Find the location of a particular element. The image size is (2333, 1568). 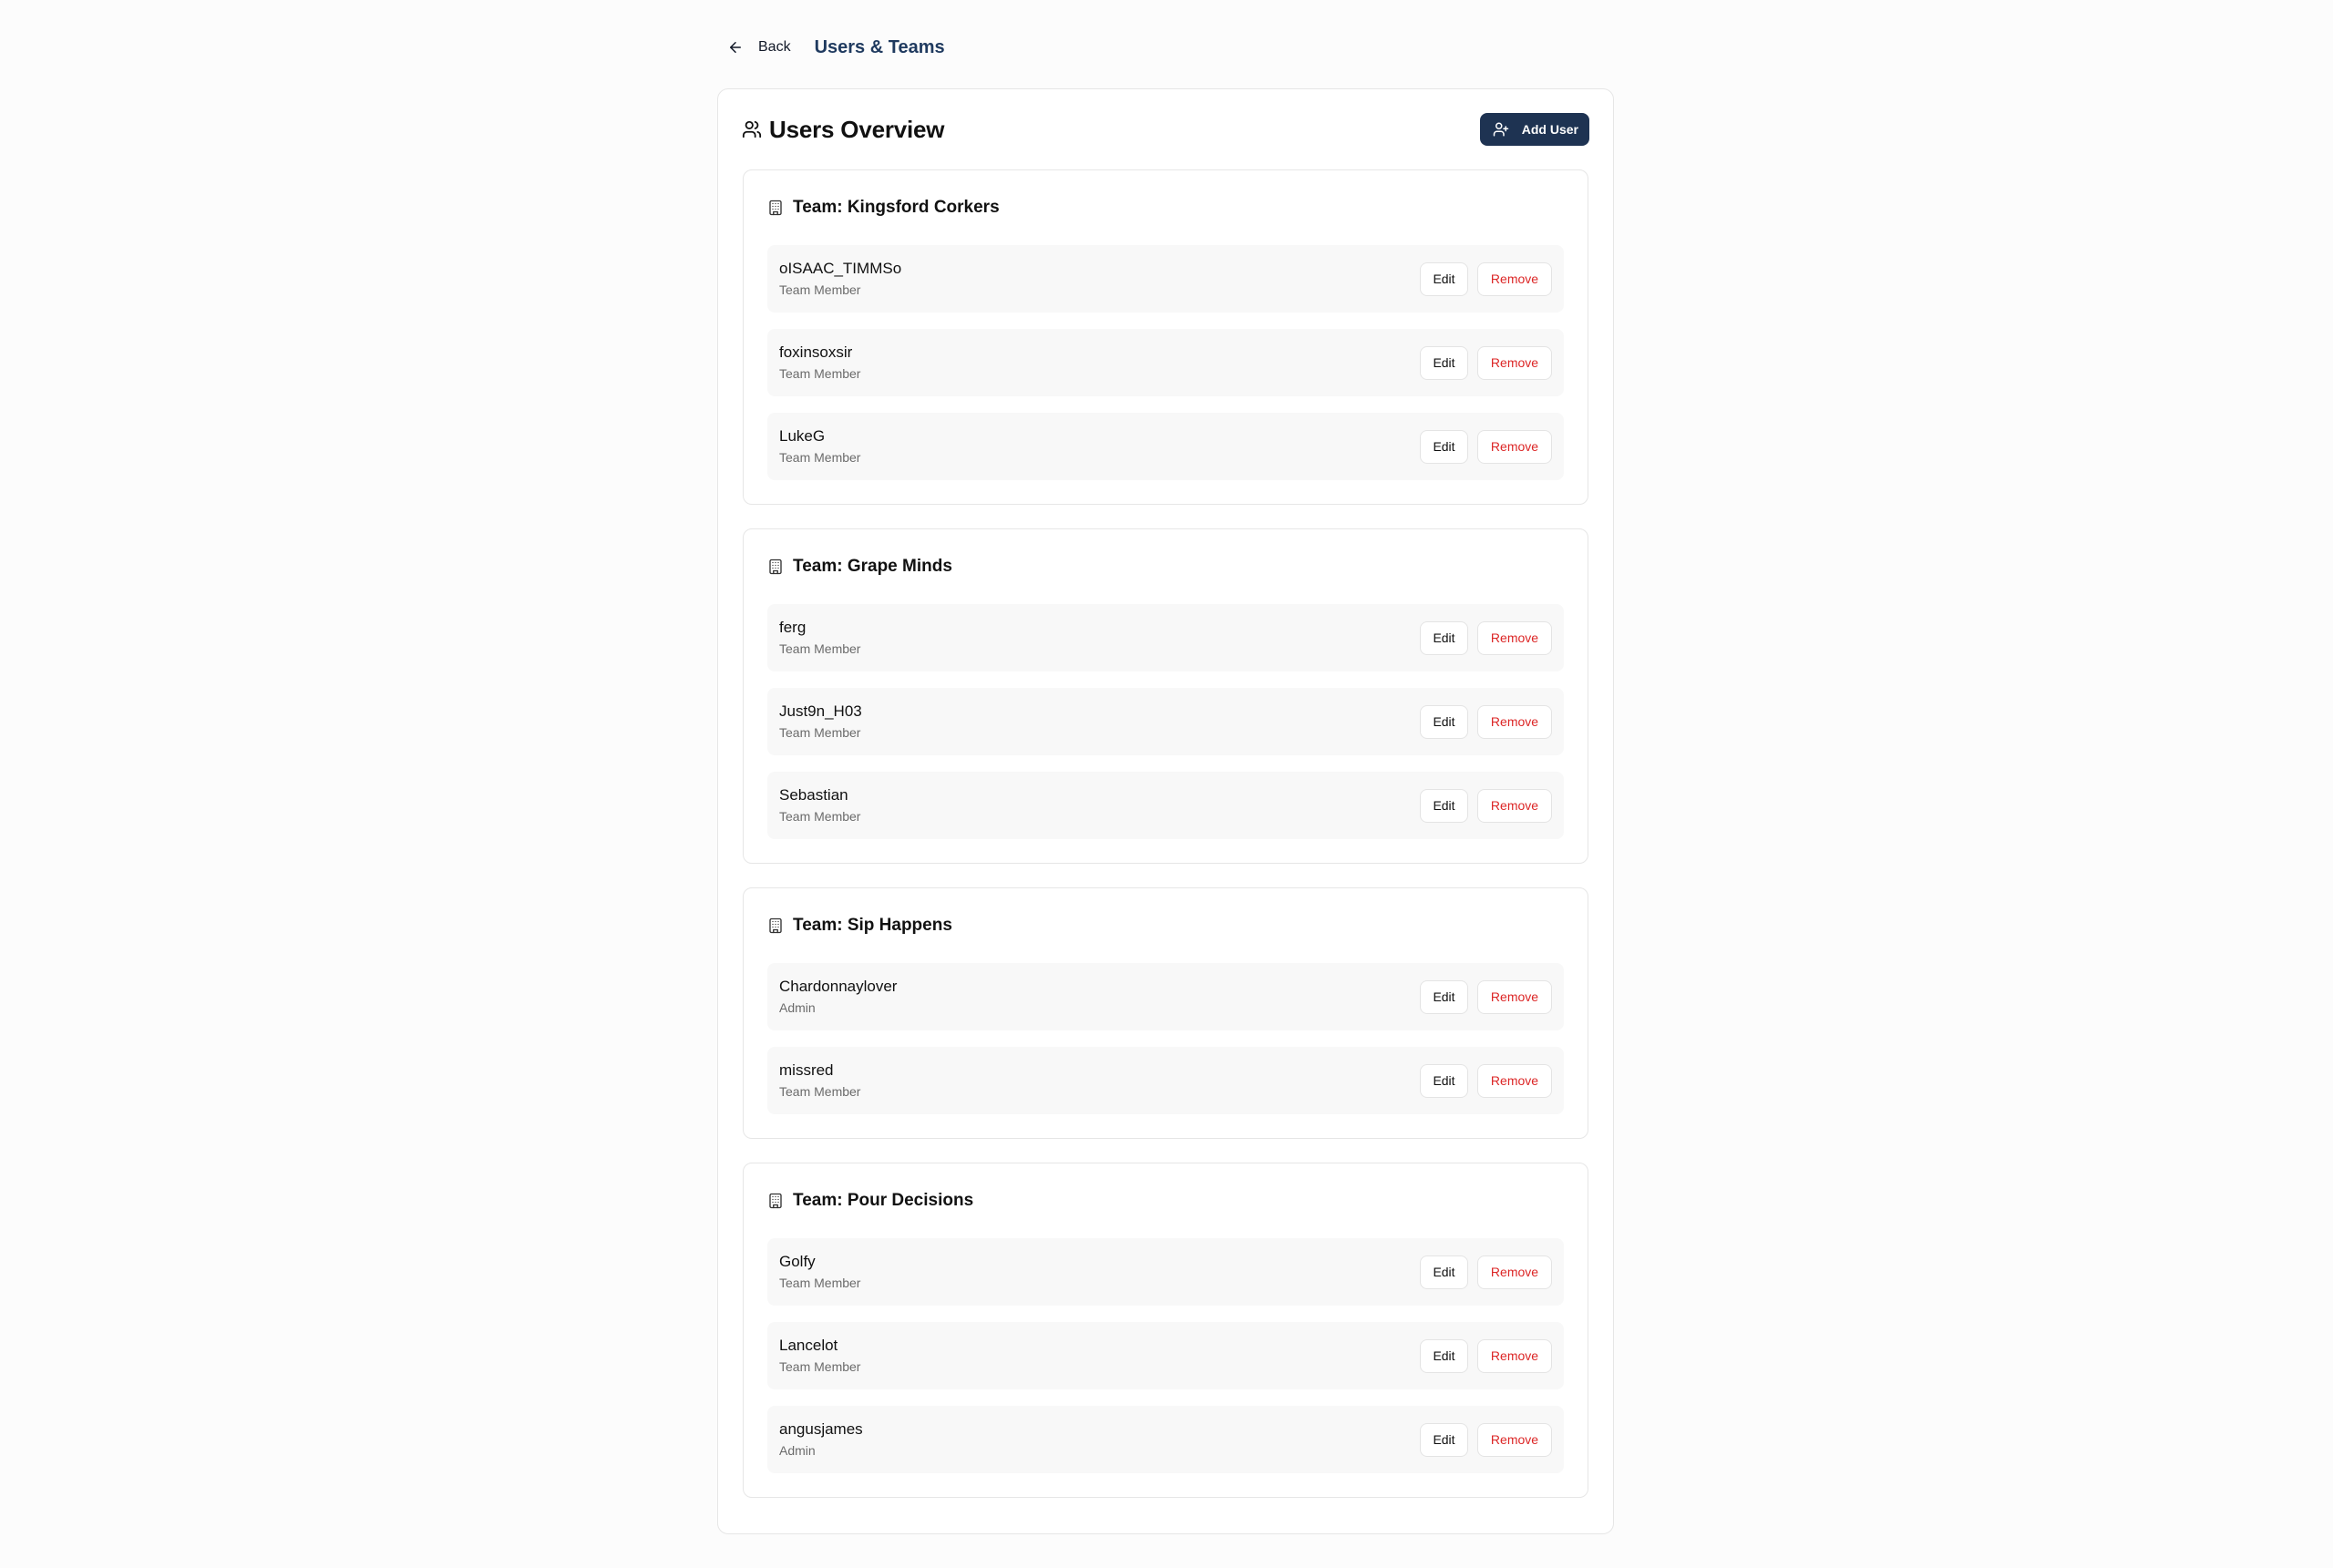

team-title: Team: Kingsford Corkers is located at coordinates (897, 207).